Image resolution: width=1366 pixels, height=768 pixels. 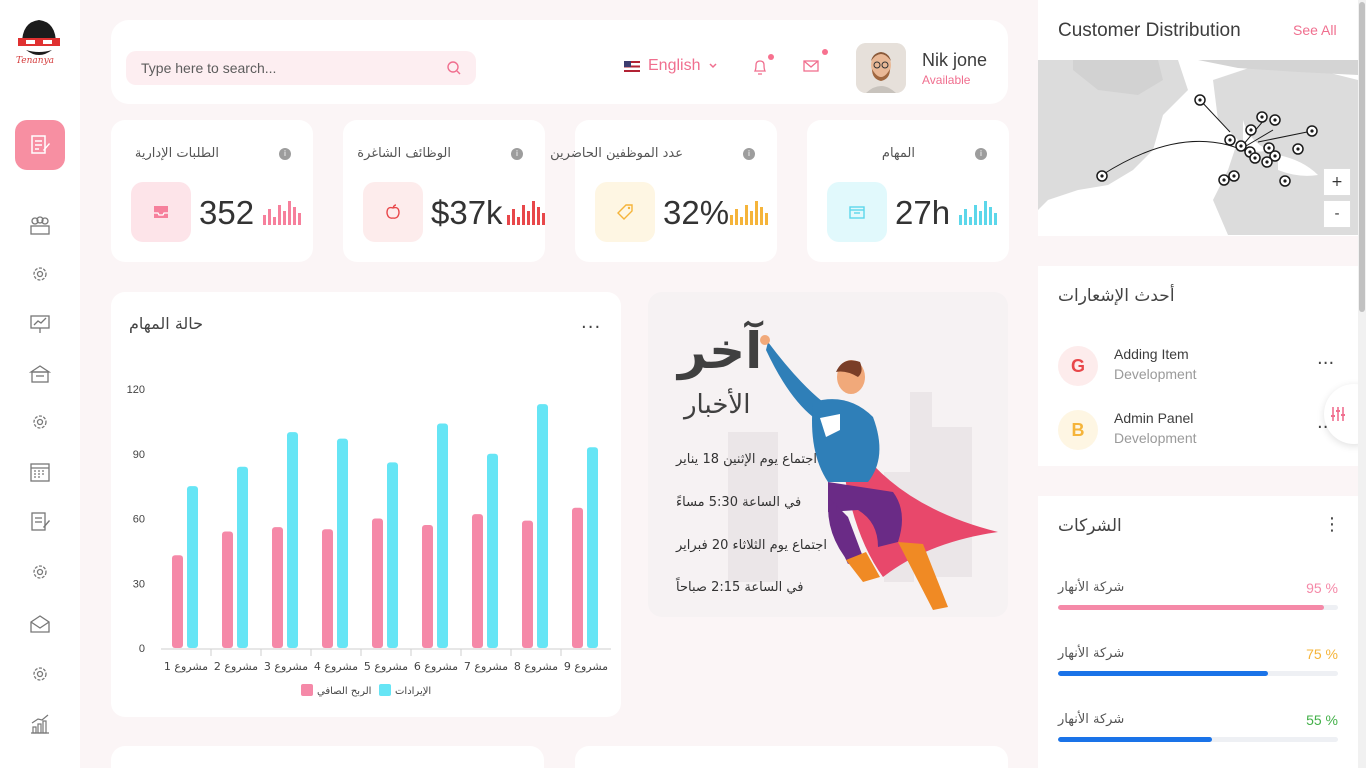 I want to click on zoom-out-button: -, so click(x=1337, y=214).